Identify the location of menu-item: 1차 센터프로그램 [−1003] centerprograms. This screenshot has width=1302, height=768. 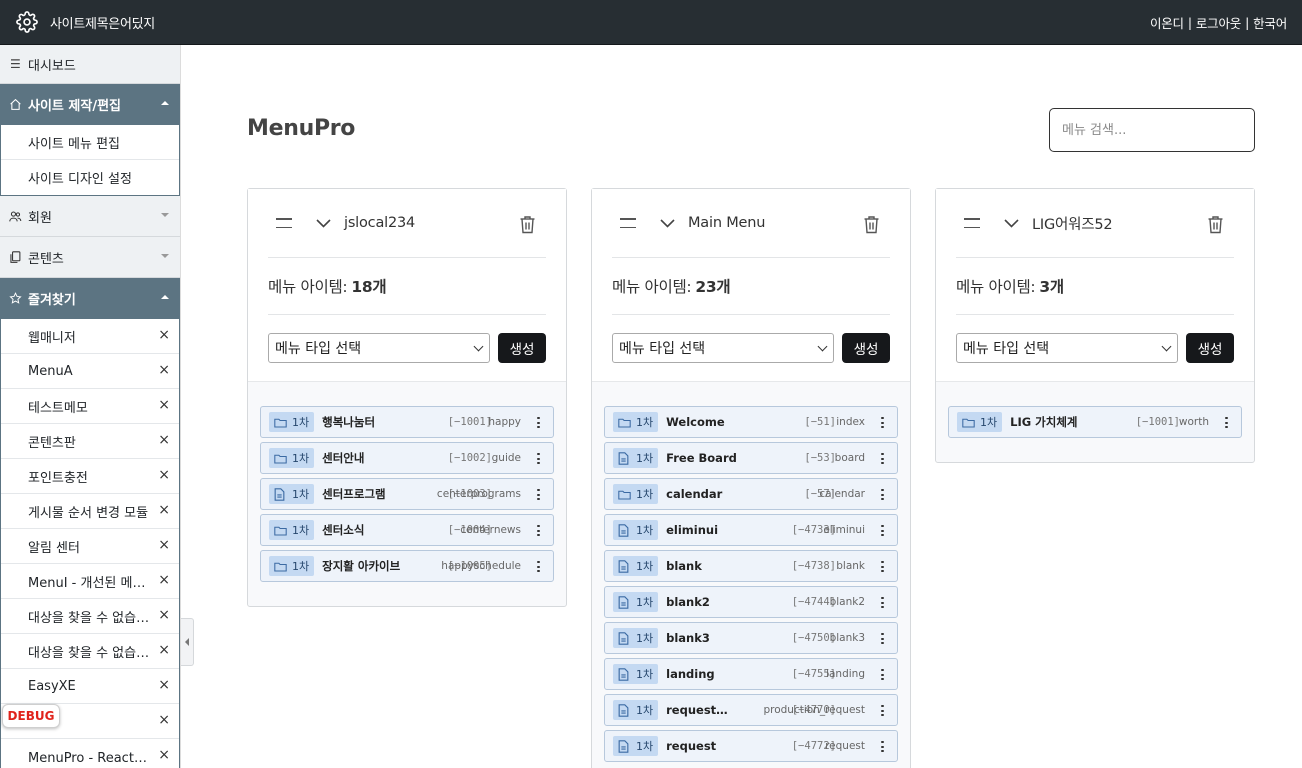
(407, 494).